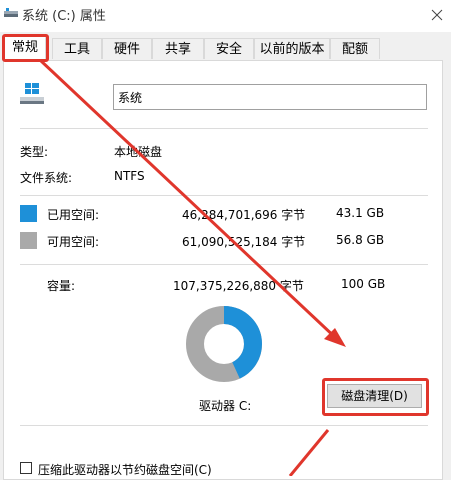 The height and width of the screenshot is (480, 451). I want to click on tab-label: 以前的版本, so click(292, 49).